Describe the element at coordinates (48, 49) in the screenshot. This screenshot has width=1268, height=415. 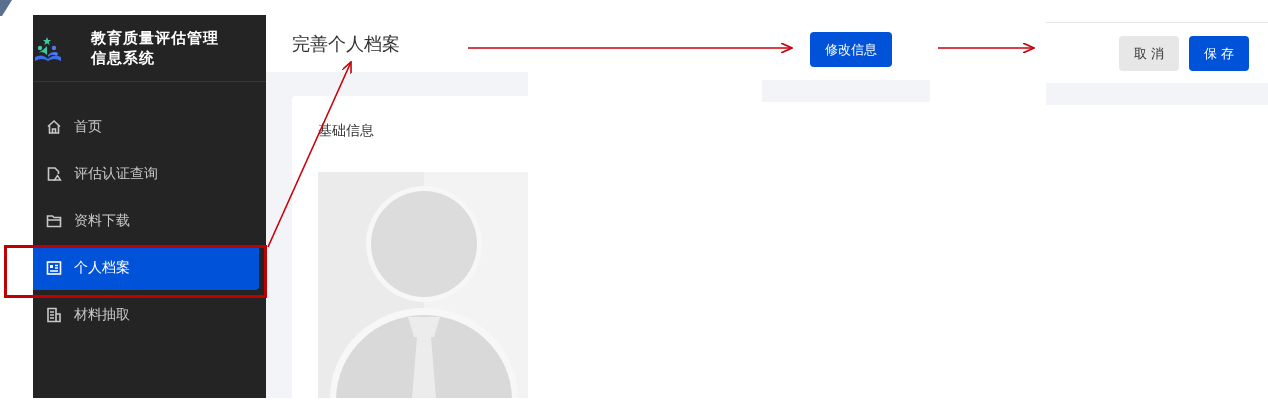
I see `logo-icon` at that location.